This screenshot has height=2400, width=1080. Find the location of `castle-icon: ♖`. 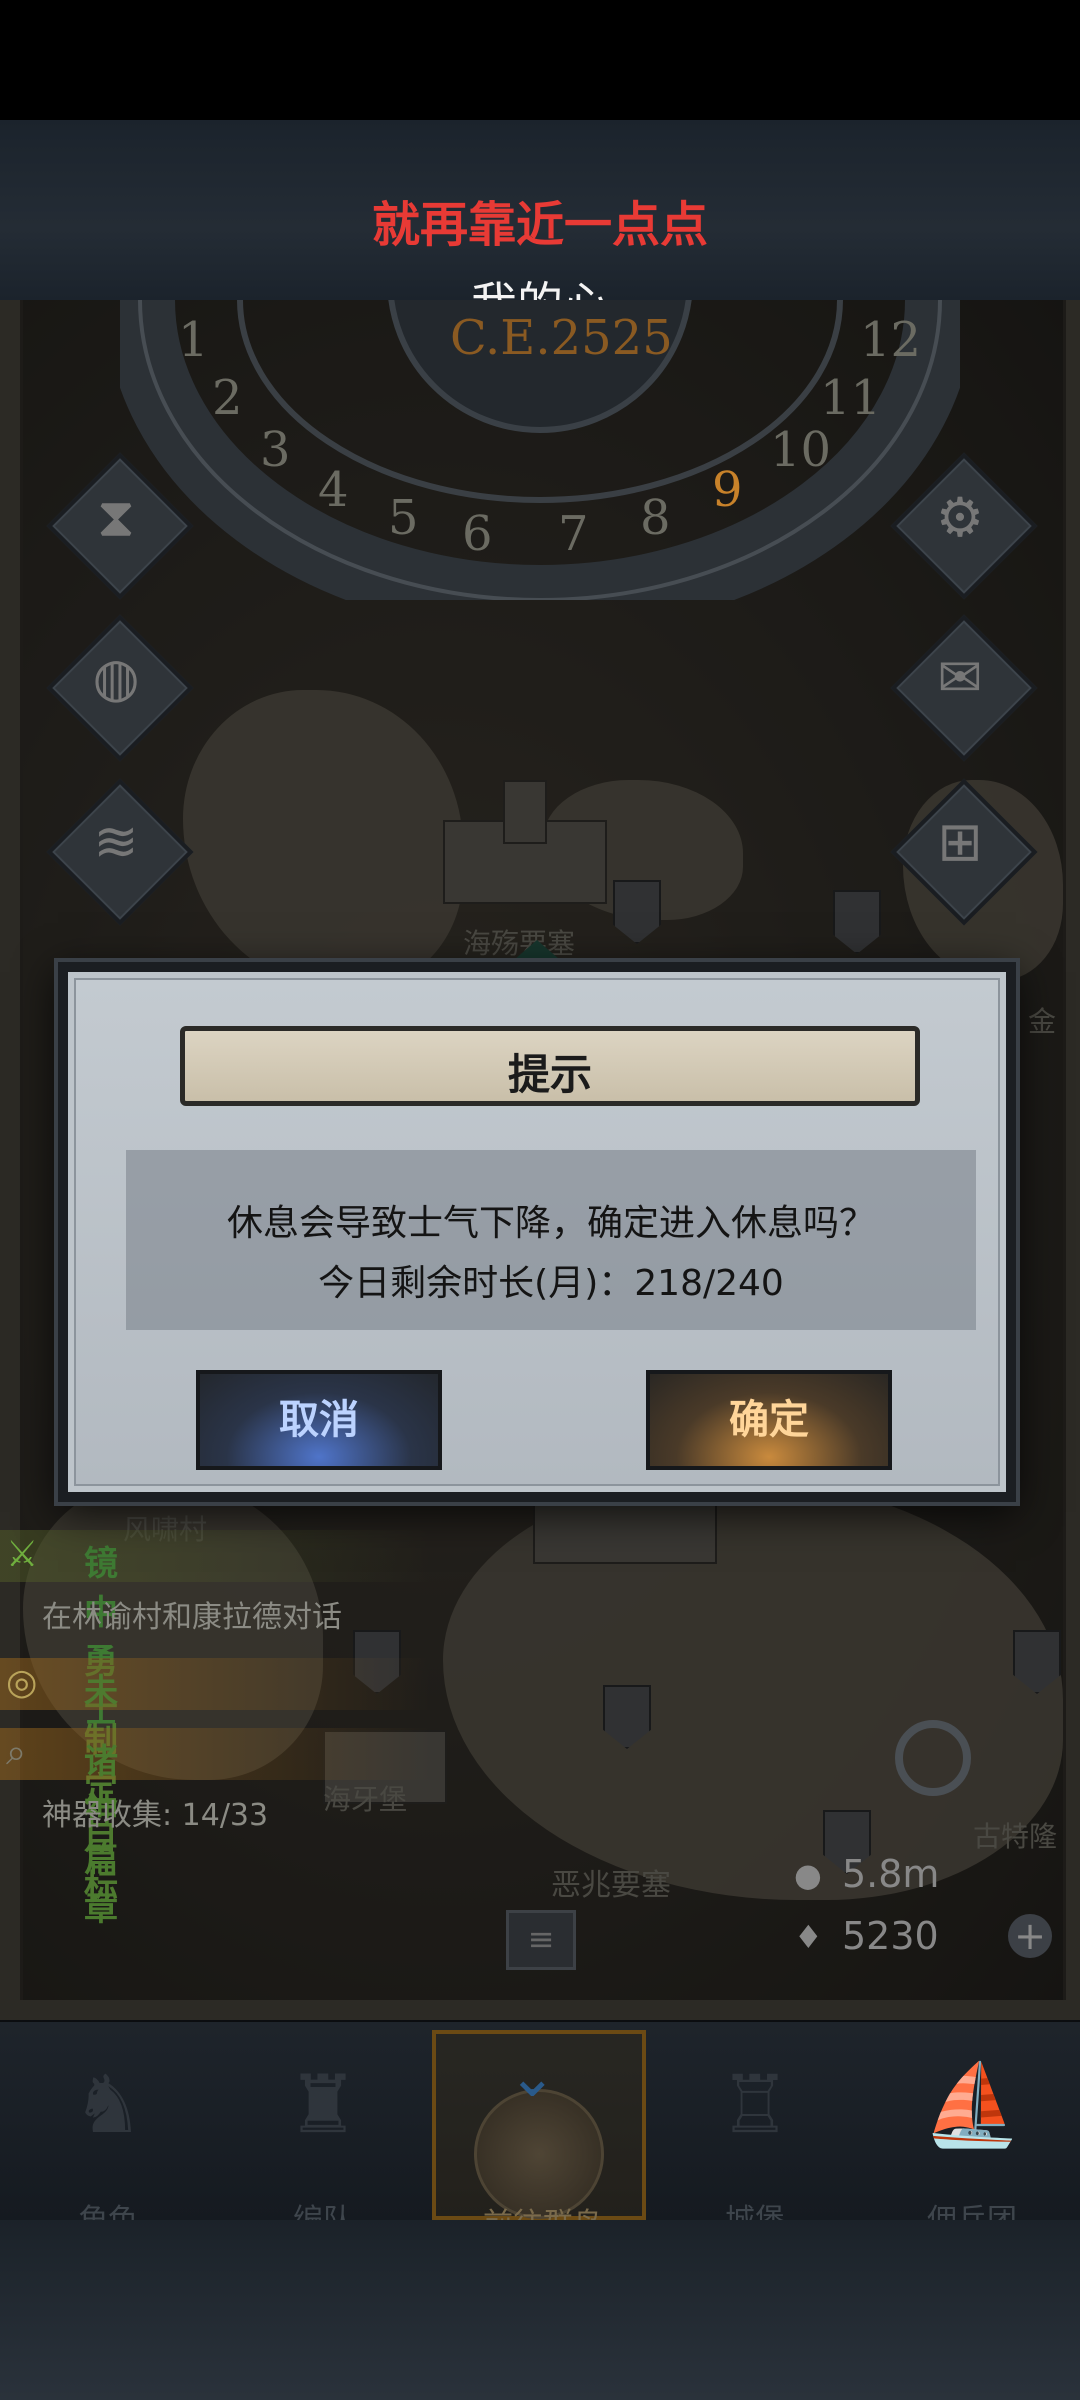

castle-icon: ♖ is located at coordinates (755, 2104).